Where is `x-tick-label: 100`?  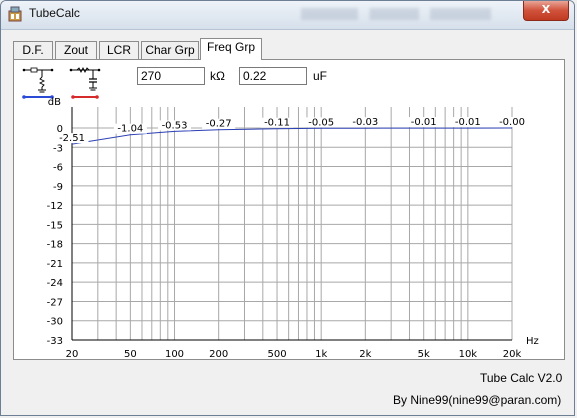
x-tick-label: 100 is located at coordinates (174, 354).